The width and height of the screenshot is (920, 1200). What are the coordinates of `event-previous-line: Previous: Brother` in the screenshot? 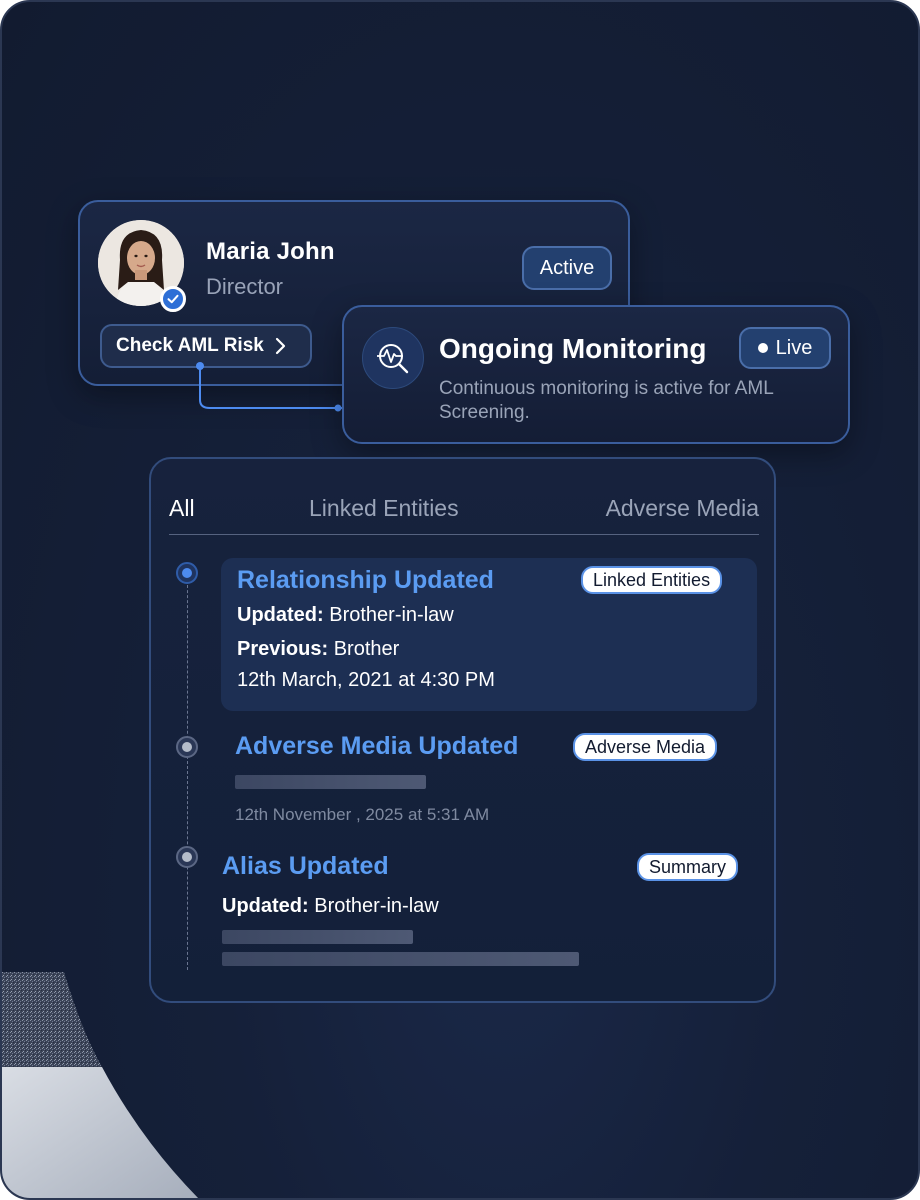 It's located at (318, 649).